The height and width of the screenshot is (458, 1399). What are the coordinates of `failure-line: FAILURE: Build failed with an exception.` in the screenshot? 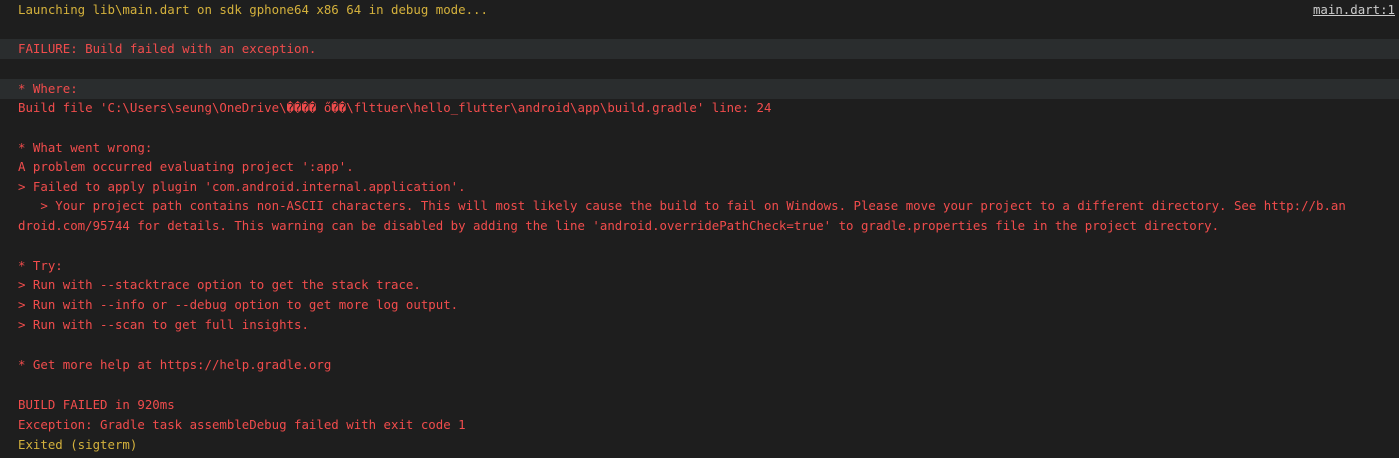 It's located at (167, 48).